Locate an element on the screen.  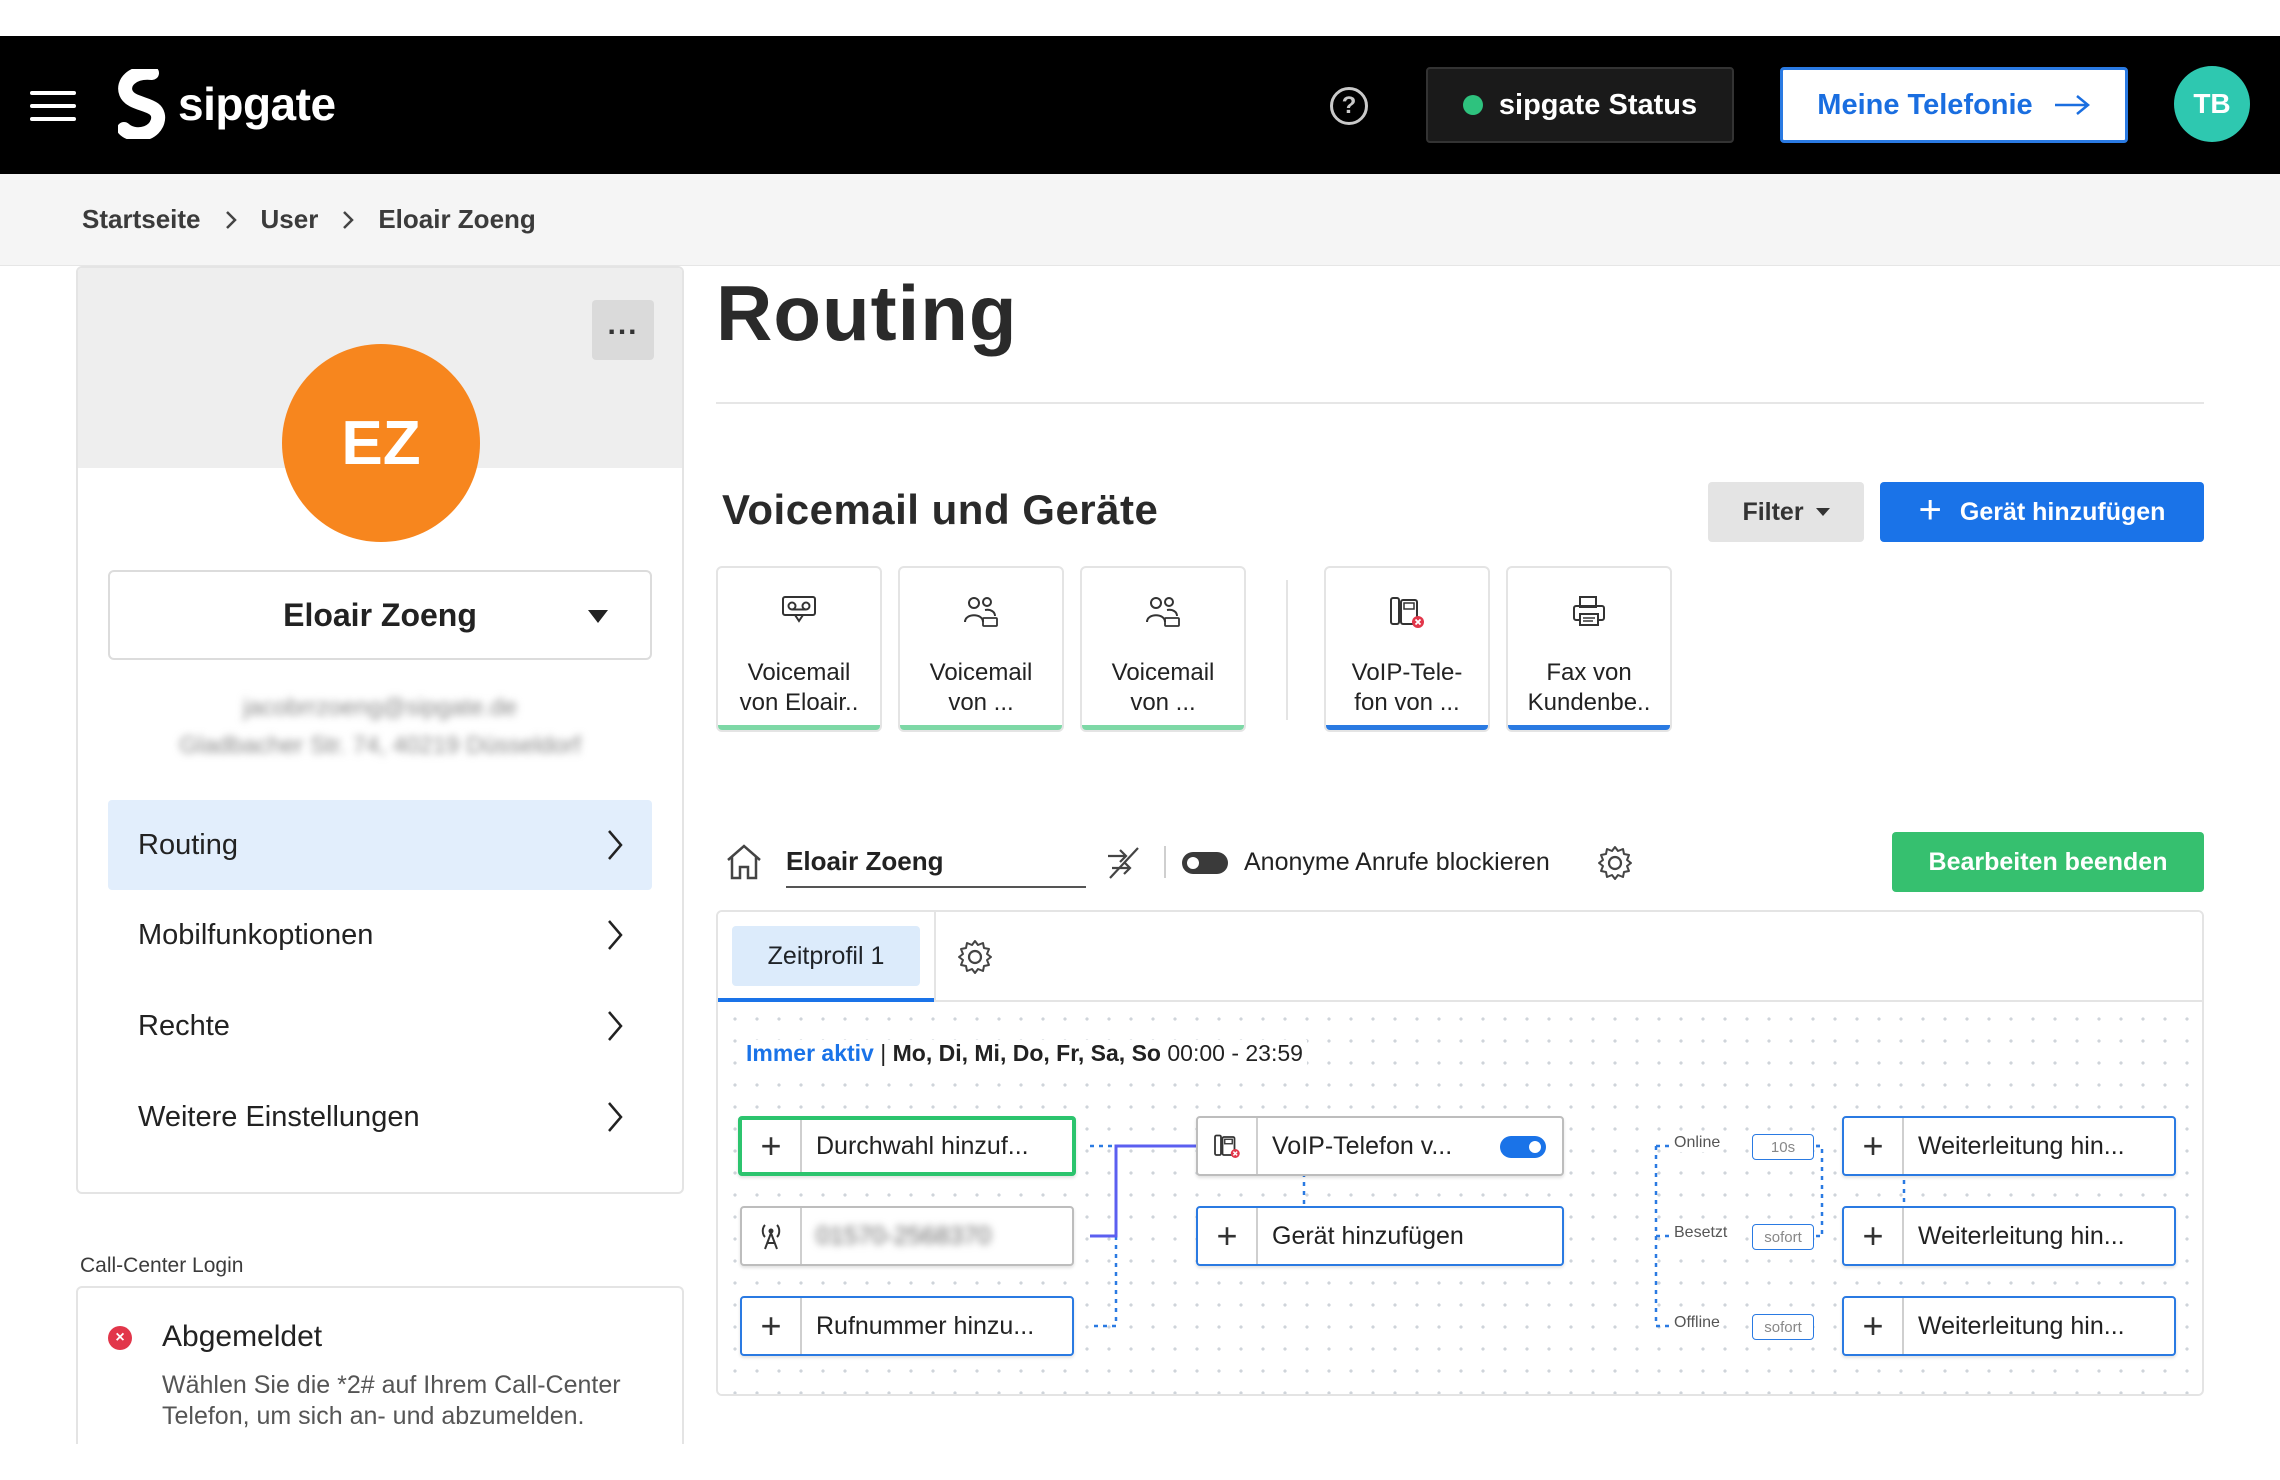
end-editing-button: Bearbeiten beenden is located at coordinates (2048, 862).